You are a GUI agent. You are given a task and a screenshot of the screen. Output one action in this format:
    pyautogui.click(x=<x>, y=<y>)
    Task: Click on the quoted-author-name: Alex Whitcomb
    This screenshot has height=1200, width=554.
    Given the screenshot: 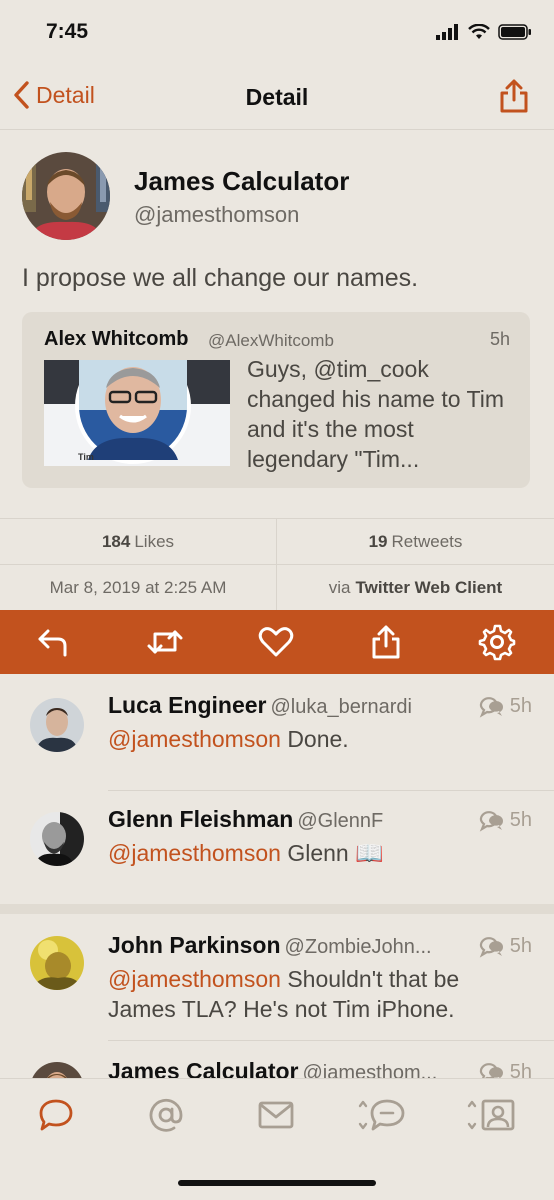 What is the action you would take?
    pyautogui.click(x=116, y=339)
    